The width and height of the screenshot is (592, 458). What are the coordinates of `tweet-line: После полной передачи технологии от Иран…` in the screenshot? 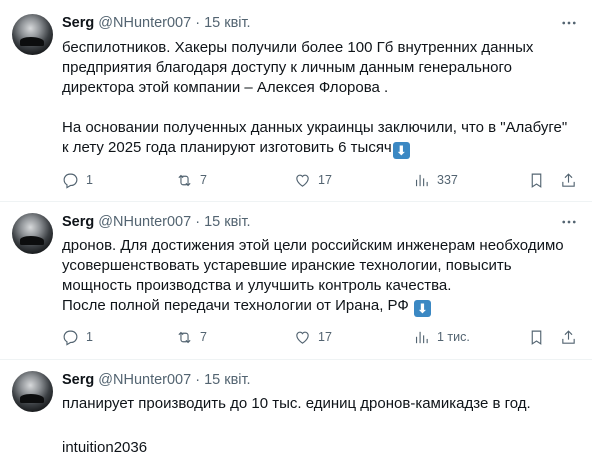 It's located at (235, 305).